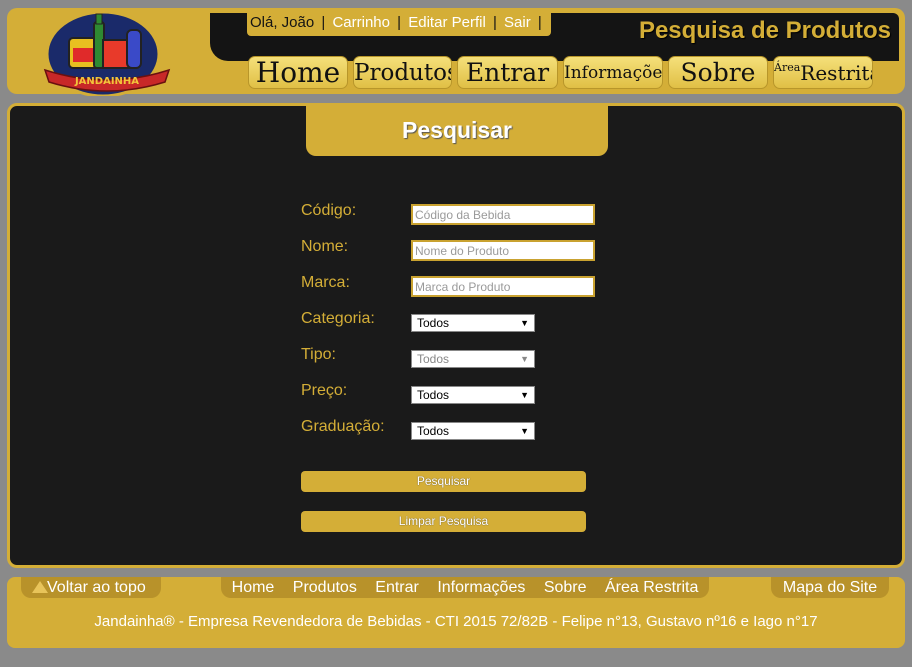  Describe the element at coordinates (402, 72) in the screenshot. I see `nav-produtos: Produtos` at that location.